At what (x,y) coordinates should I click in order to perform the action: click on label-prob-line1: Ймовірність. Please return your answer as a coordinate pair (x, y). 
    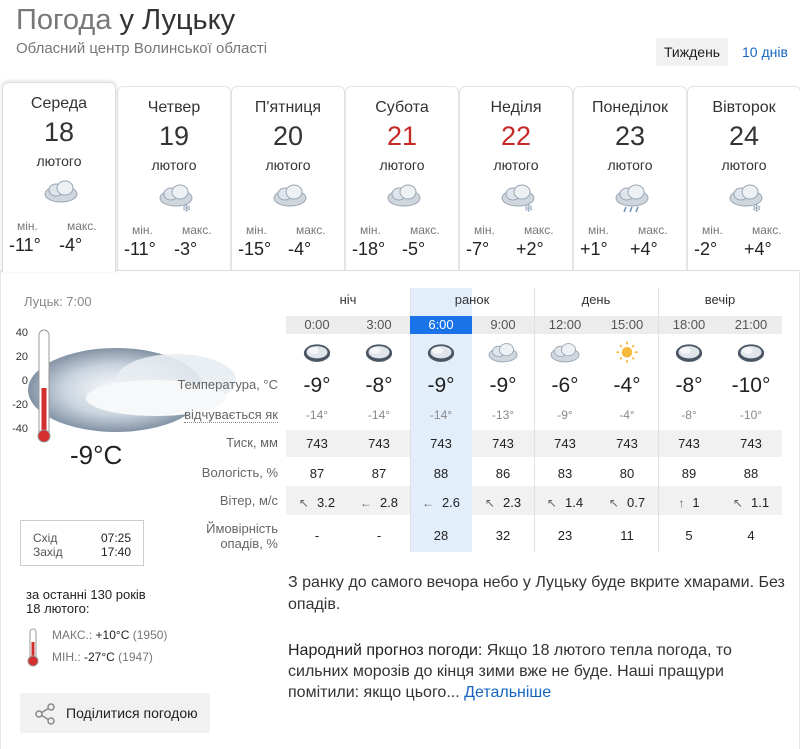
    Looking at the image, I should click on (242, 528).